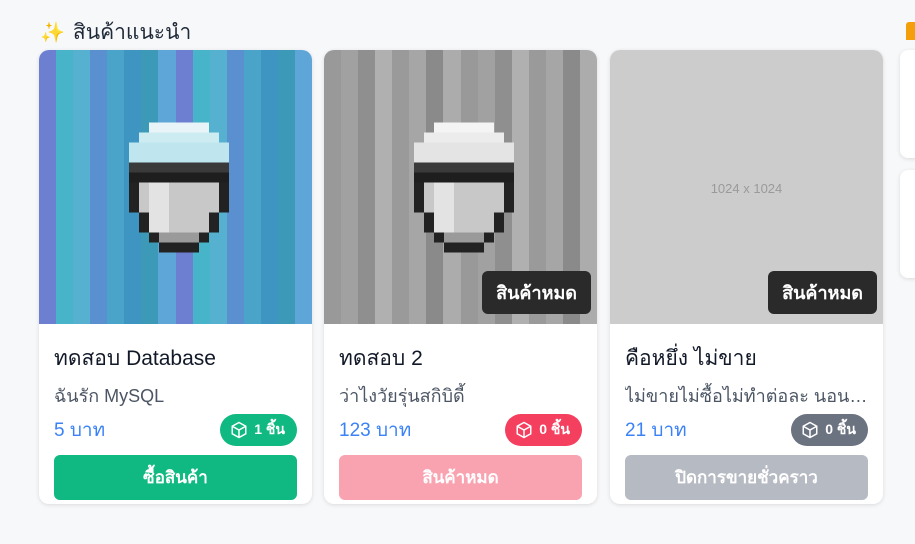 This screenshot has width=915, height=544. Describe the element at coordinates (80, 430) in the screenshot. I see `product-price: 5 บาท` at that location.